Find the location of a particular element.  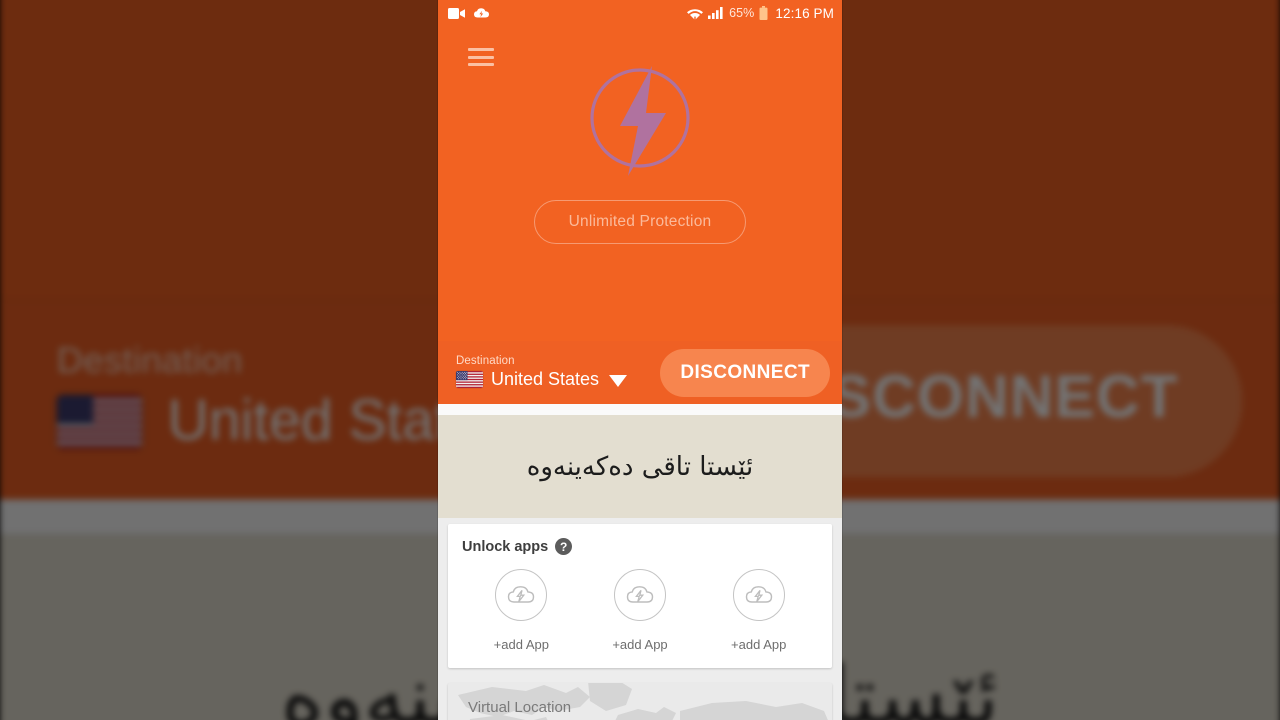

clock-label: 12:16 PM is located at coordinates (804, 13).